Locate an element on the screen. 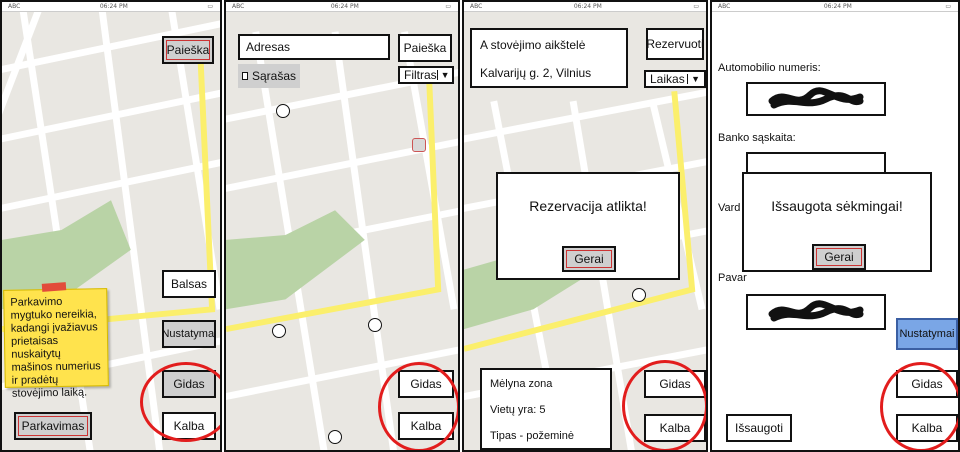  list-checkbox: Sąrašas is located at coordinates (269, 76).